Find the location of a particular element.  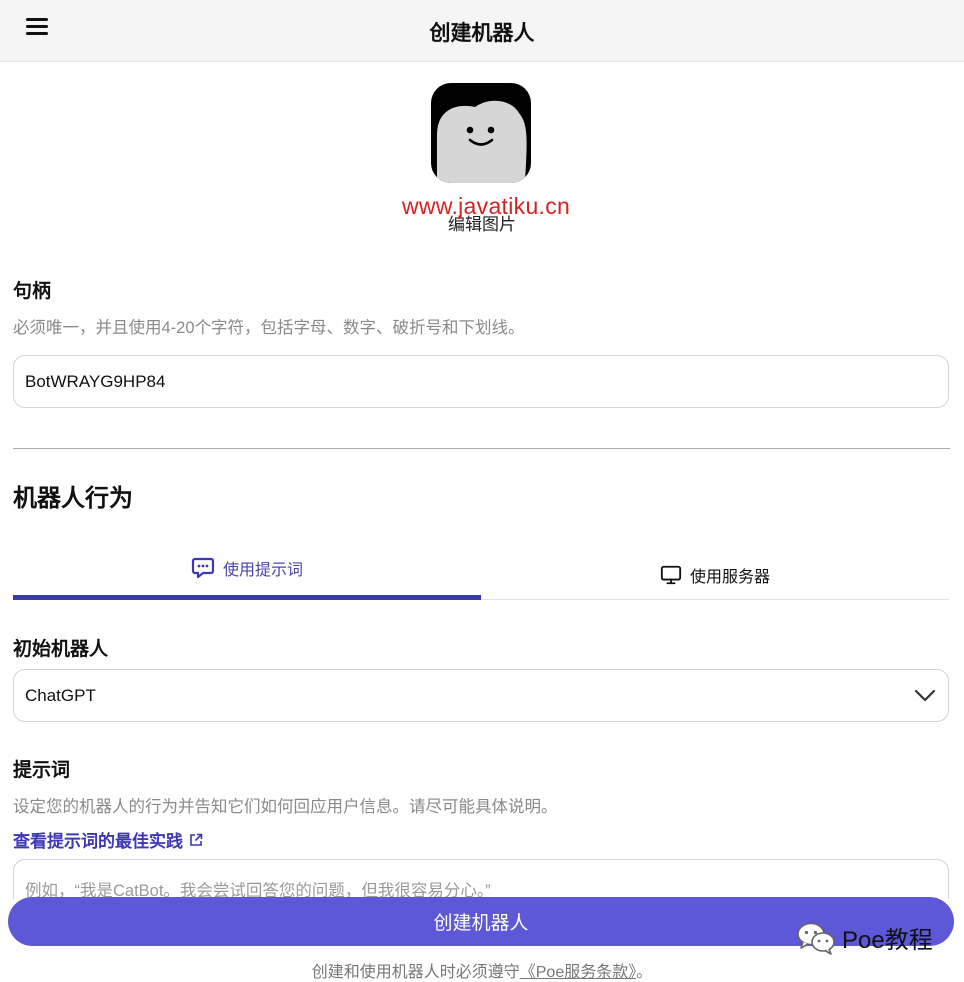

tab-use-prompt: 使用提示词 is located at coordinates (247, 572).